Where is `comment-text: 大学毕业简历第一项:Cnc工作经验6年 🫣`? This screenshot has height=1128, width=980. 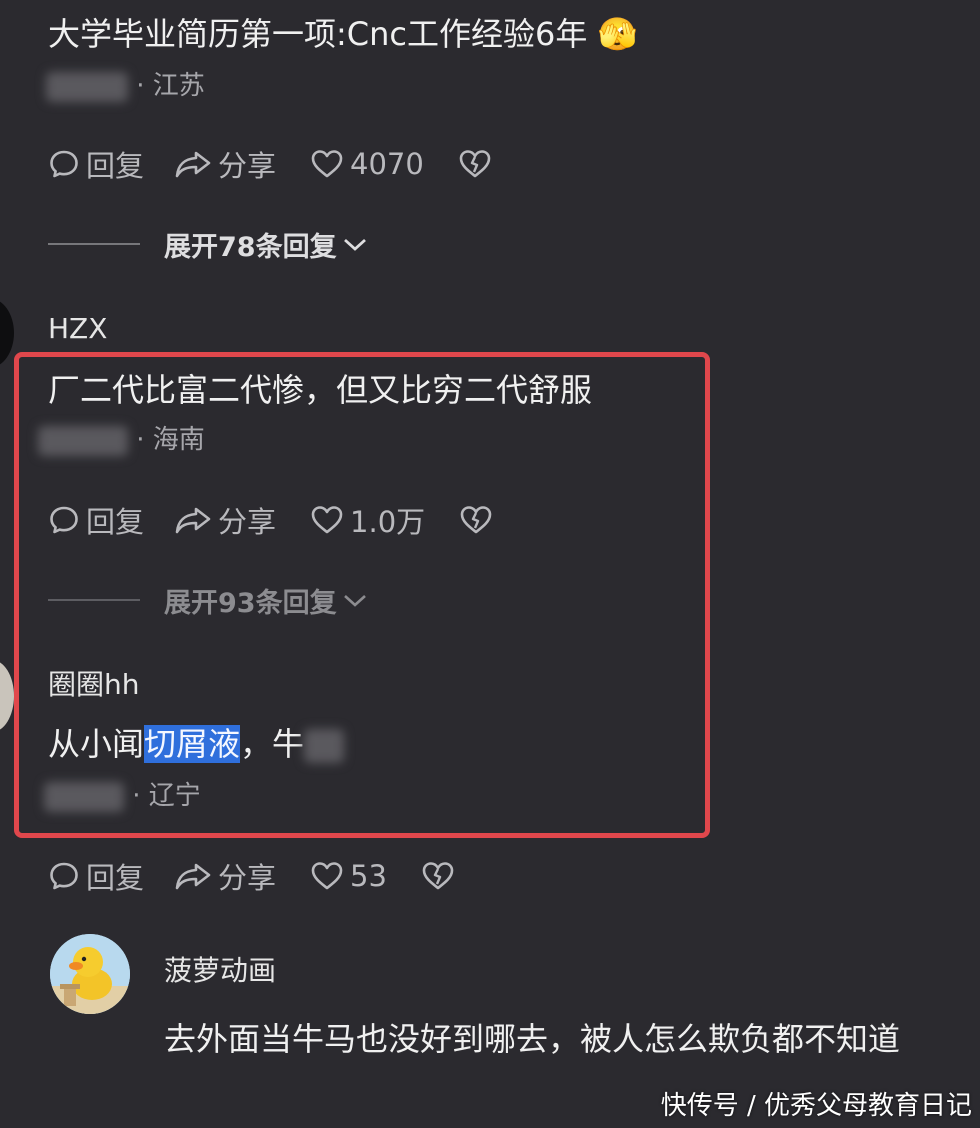 comment-text: 大学毕业简历第一项:Cnc工作经验6年 🫣 is located at coordinates (342, 34).